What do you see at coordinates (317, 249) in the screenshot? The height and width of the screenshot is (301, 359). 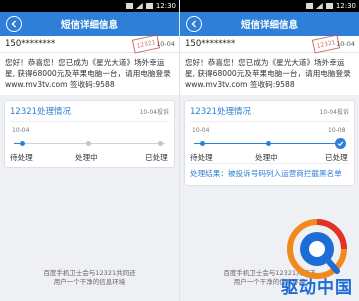 I see `qudong-logo-icon` at bounding box center [317, 249].